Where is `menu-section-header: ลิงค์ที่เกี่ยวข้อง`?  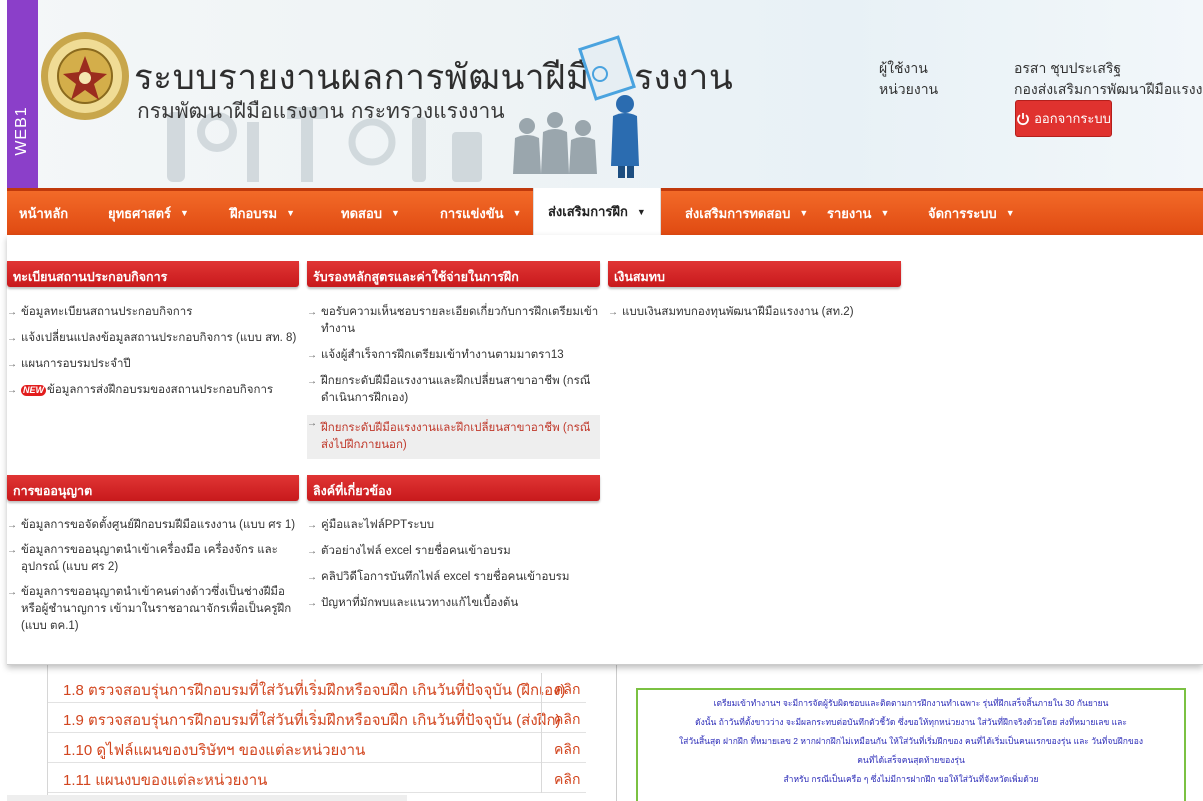 menu-section-header: ลิงค์ที่เกี่ยวข้อง is located at coordinates (453, 488).